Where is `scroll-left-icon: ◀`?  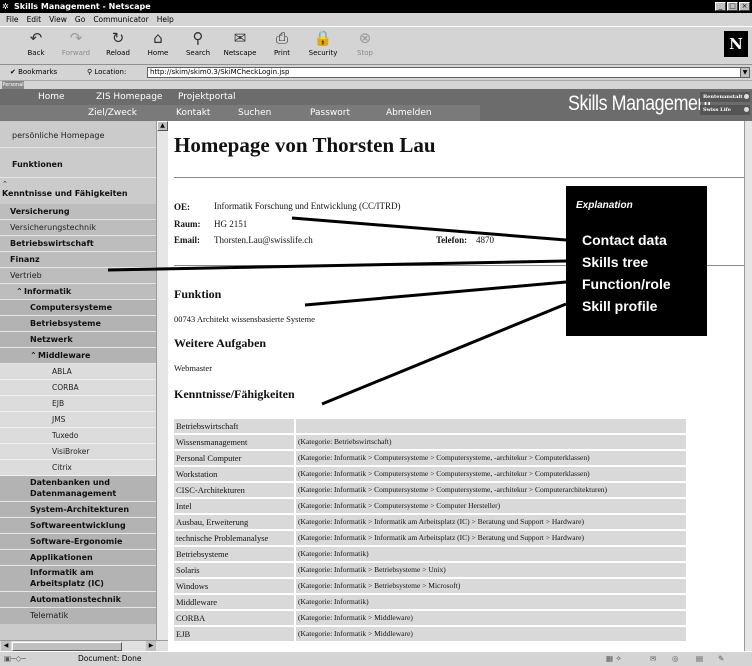 scroll-left-icon: ◀ is located at coordinates (6, 646).